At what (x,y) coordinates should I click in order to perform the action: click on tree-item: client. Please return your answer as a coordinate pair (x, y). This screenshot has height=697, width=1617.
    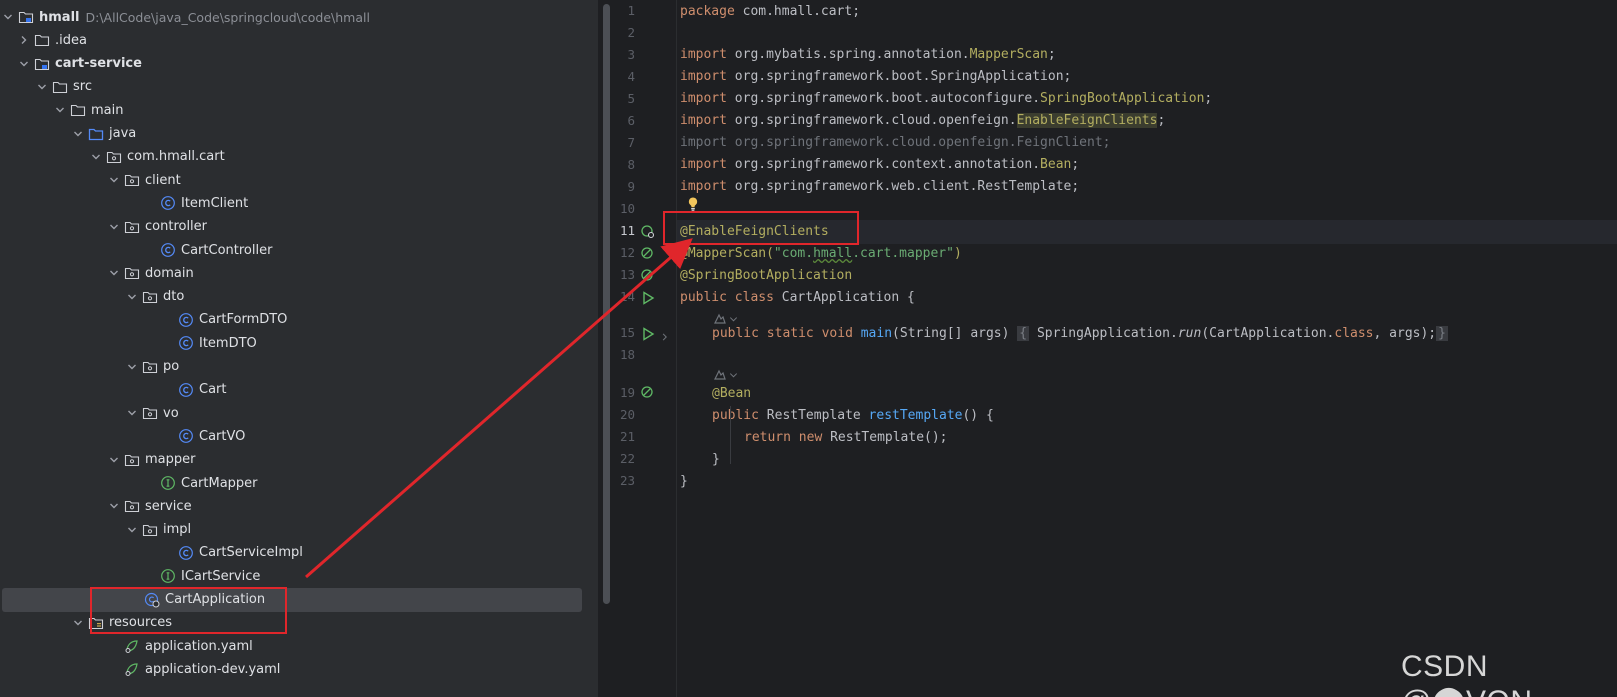
    Looking at the image, I should click on (291, 180).